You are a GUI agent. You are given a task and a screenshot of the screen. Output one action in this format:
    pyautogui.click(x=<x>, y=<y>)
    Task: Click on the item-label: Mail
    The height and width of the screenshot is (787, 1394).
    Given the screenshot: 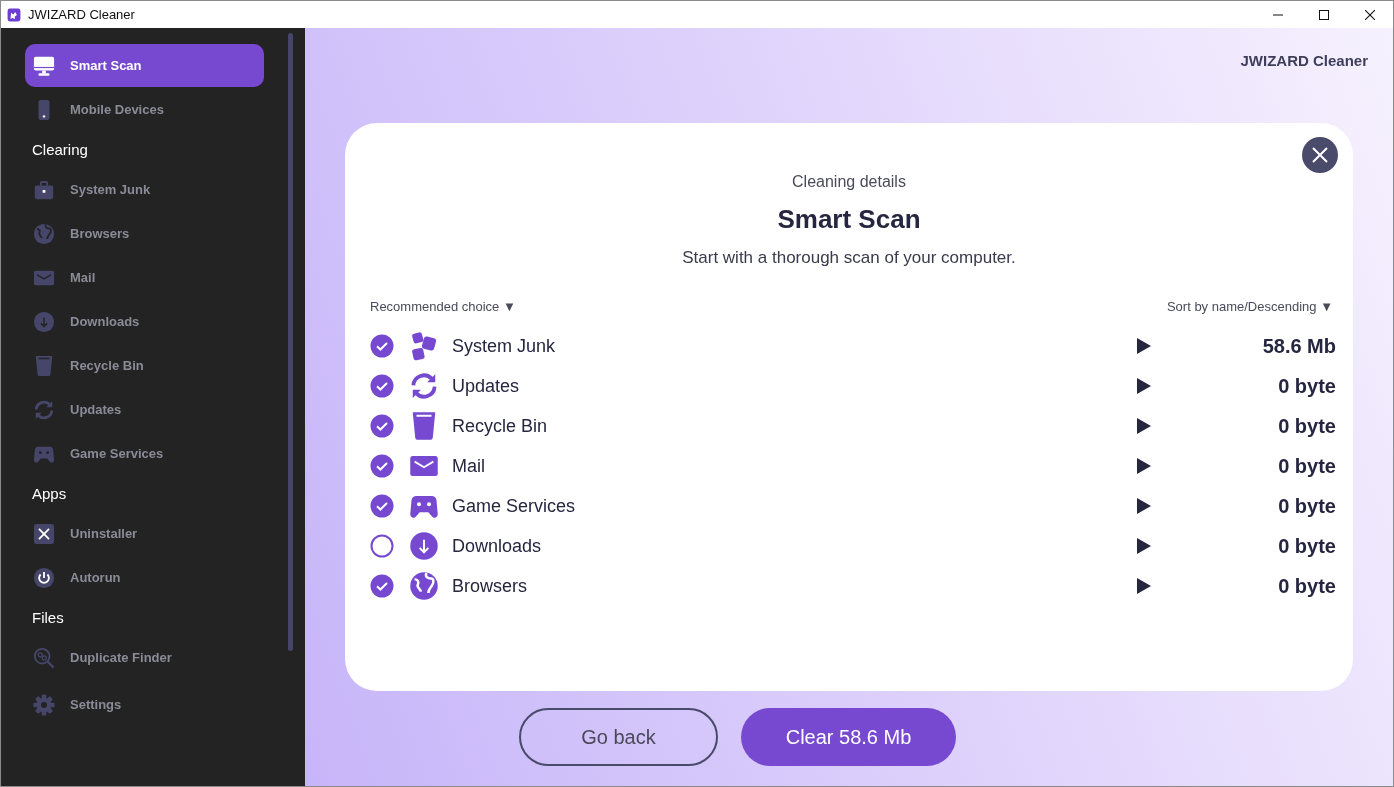 What is the action you would take?
    pyautogui.click(x=469, y=466)
    